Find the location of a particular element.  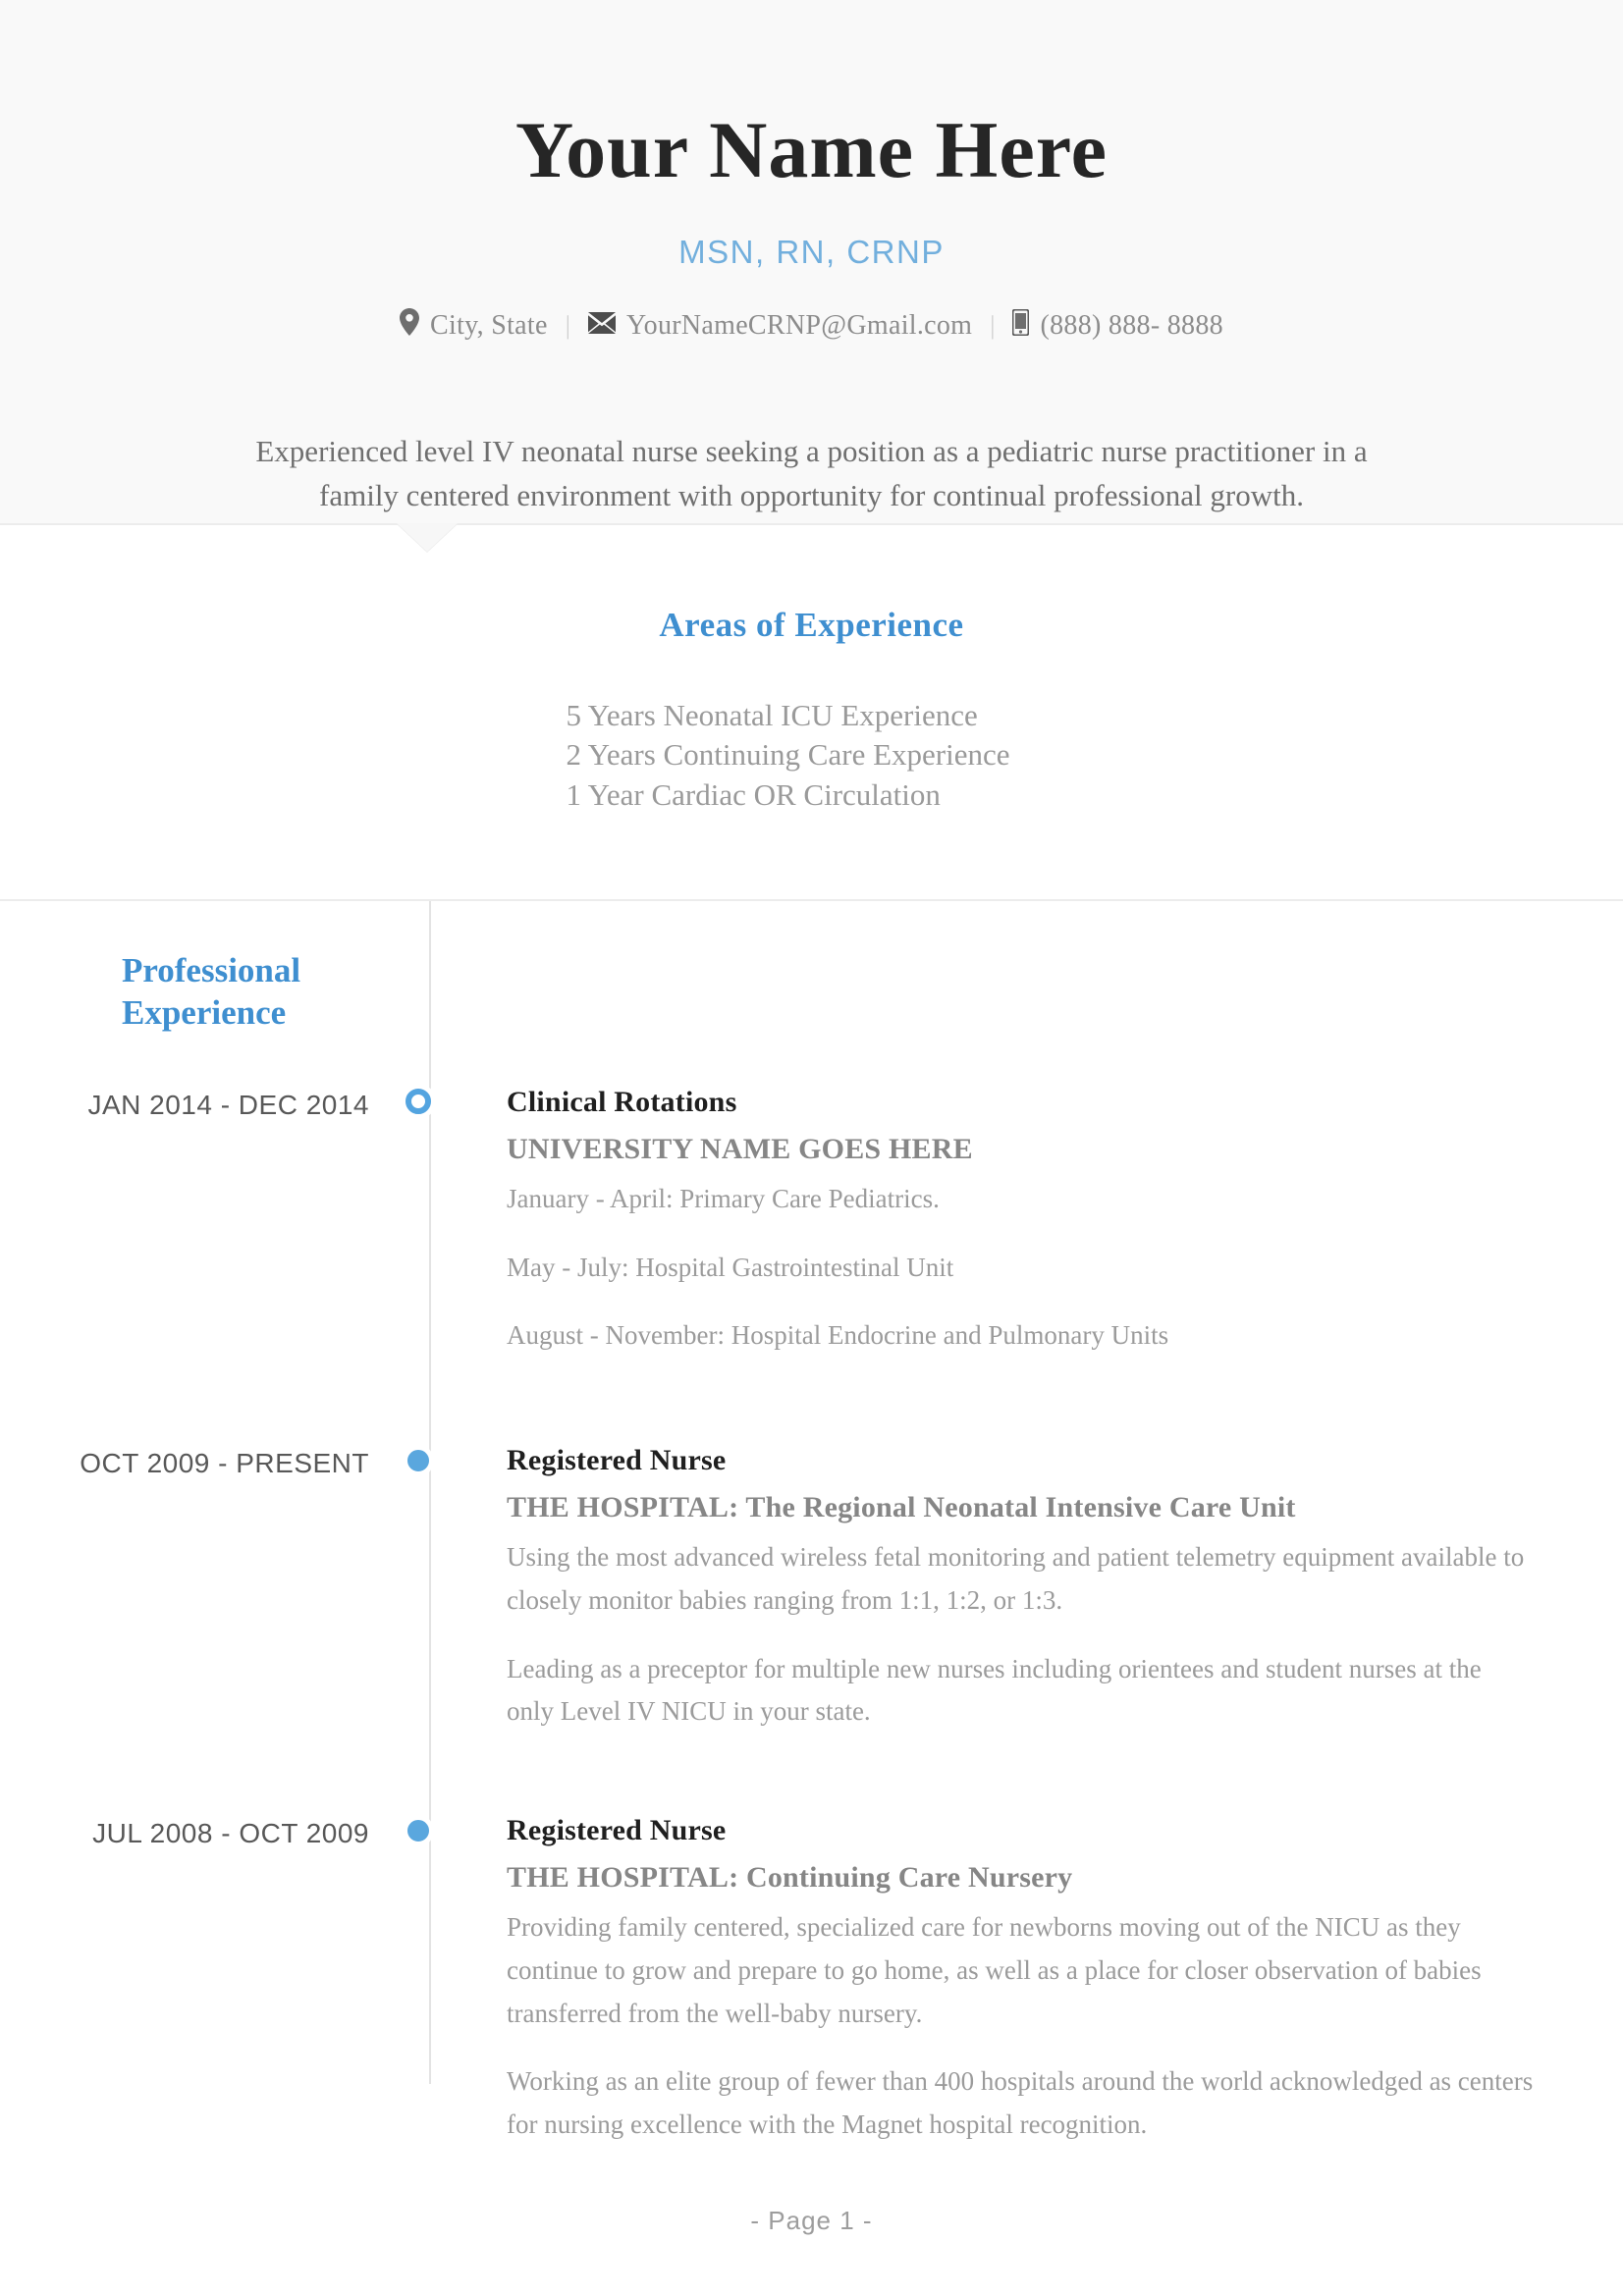

credentials-subtitle: MSN, RN, CRNP is located at coordinates (811, 252).